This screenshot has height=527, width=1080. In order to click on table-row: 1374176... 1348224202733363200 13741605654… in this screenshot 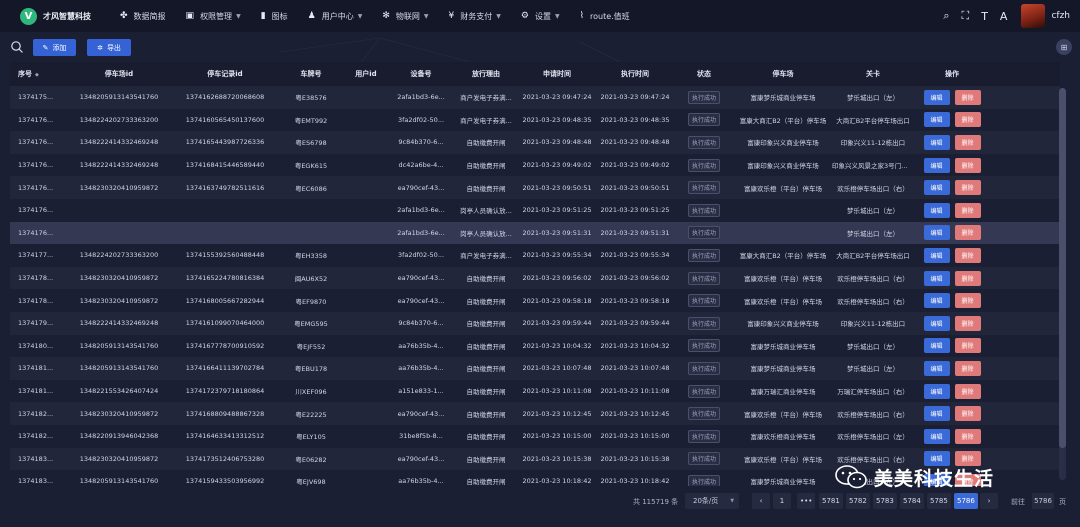, I will do `click(535, 120)`.